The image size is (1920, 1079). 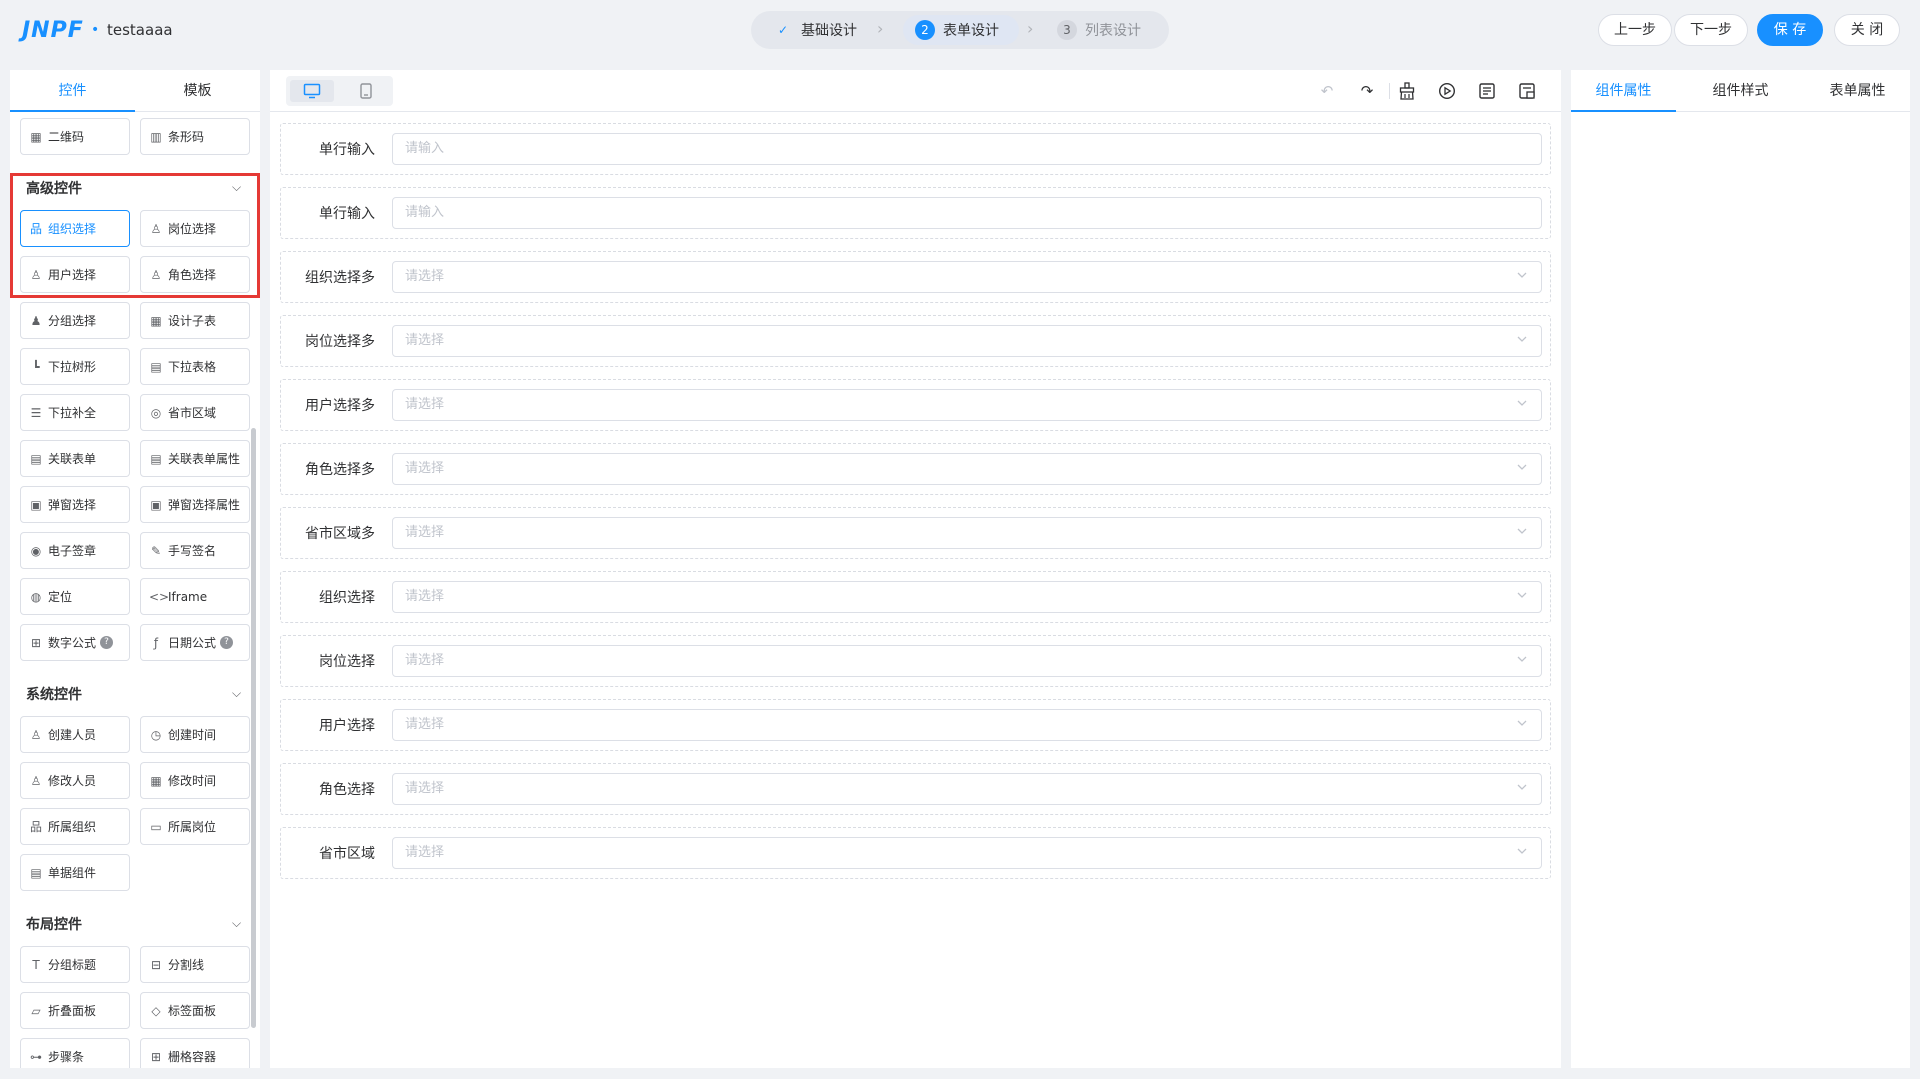 I want to click on step-list-design: 3 列表设计, so click(x=1099, y=30).